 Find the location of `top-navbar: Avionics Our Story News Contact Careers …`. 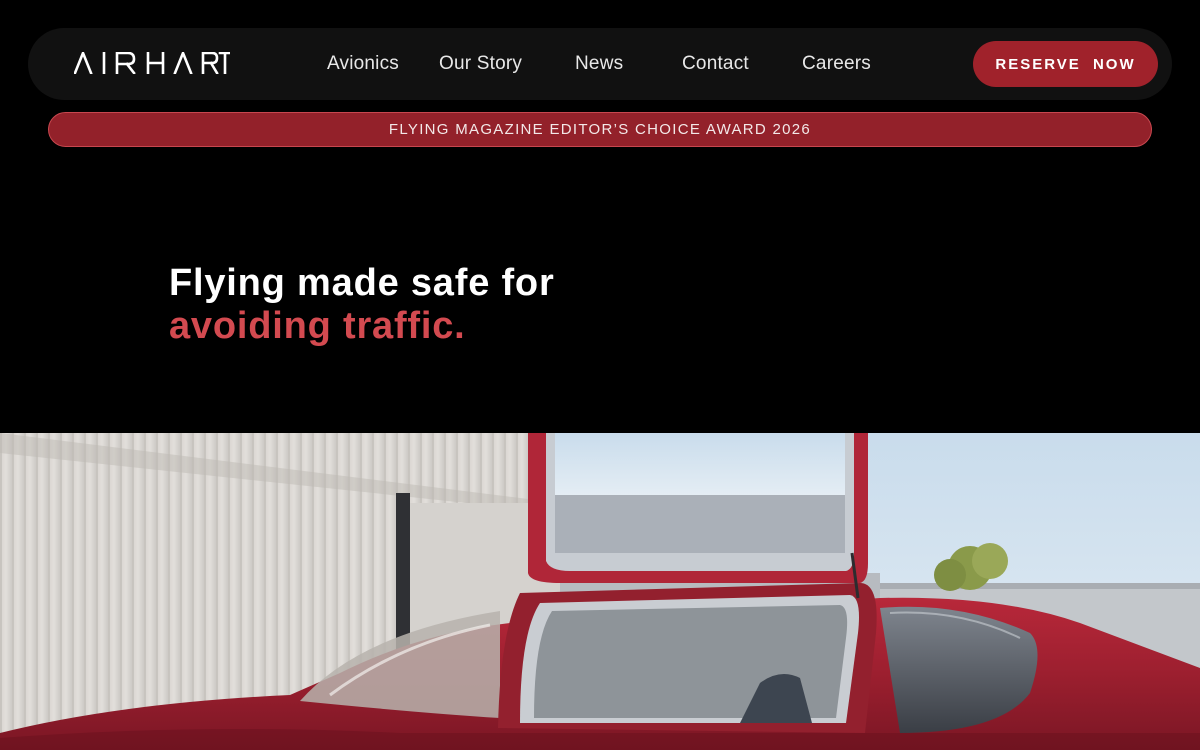

top-navbar: Avionics Our Story News Contact Careers … is located at coordinates (600, 64).